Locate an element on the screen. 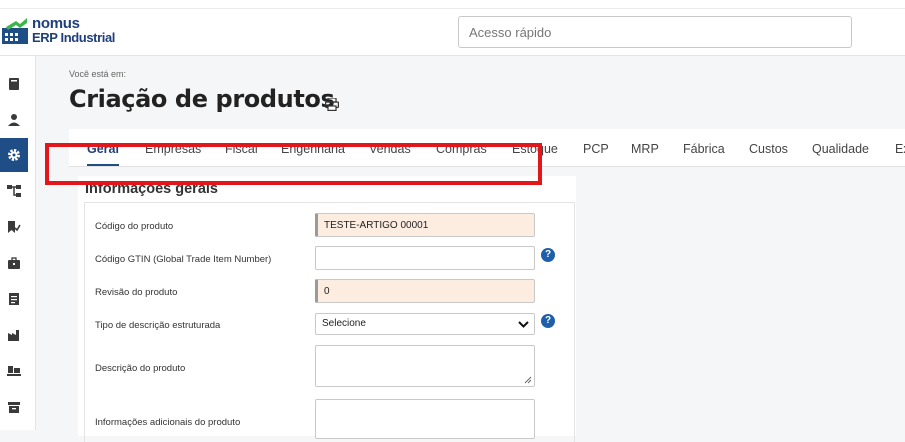  briefcase-icon is located at coordinates (14, 263).